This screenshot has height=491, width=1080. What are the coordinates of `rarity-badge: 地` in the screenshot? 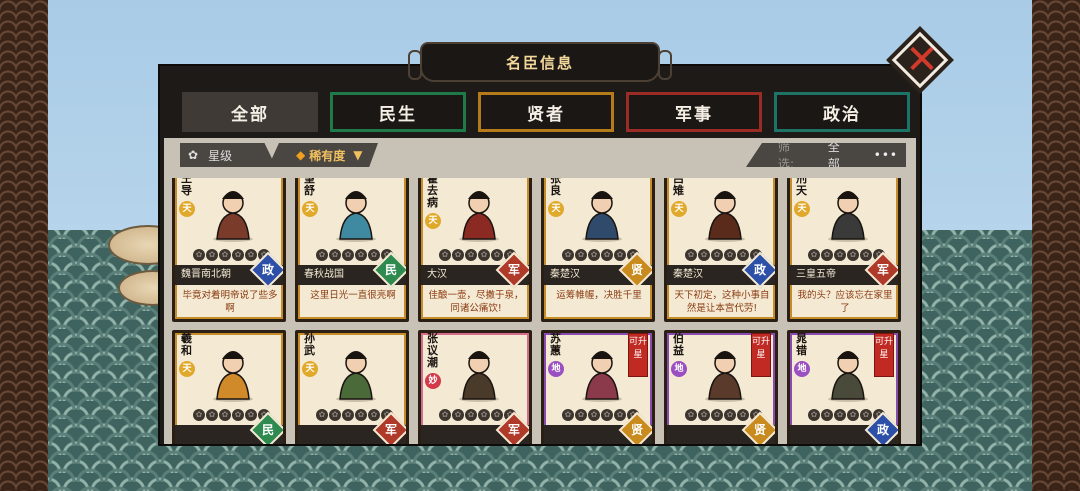 It's located at (802, 369).